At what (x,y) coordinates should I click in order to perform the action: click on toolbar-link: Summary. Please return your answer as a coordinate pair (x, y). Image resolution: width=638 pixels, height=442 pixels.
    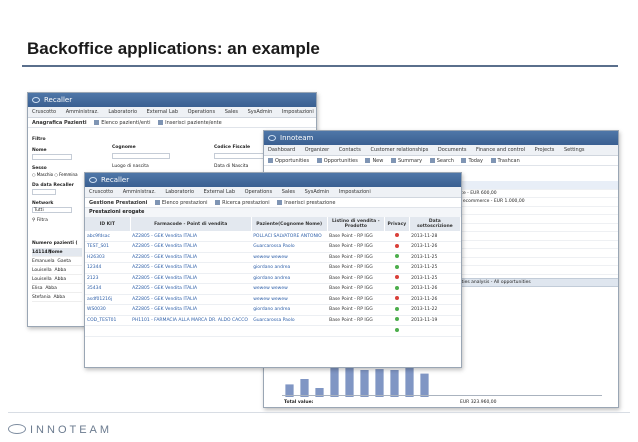
    Looking at the image, I should click on (410, 161).